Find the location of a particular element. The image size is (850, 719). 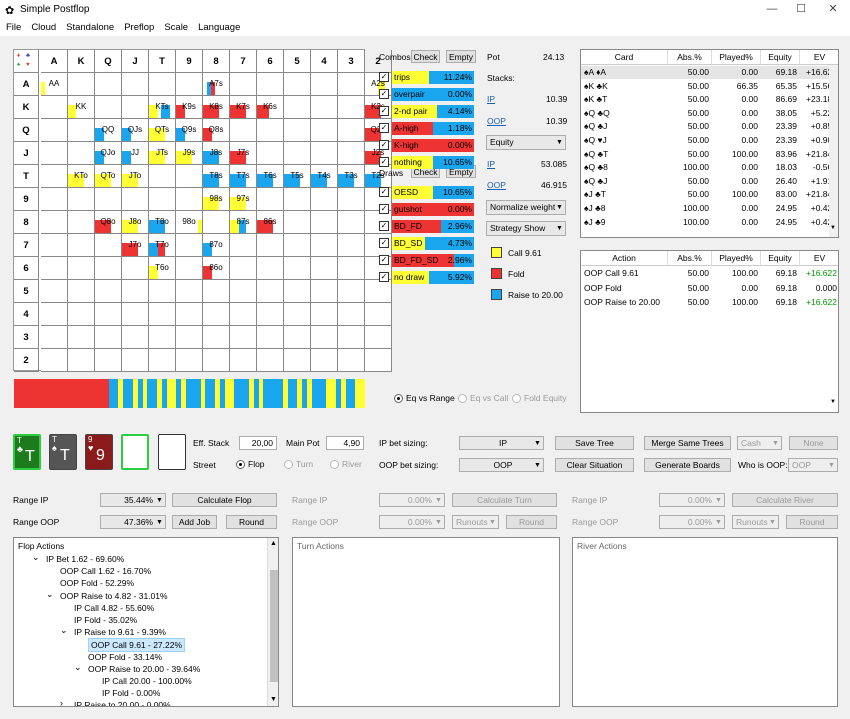

eq-vs-call-radio is located at coordinates (462, 398).